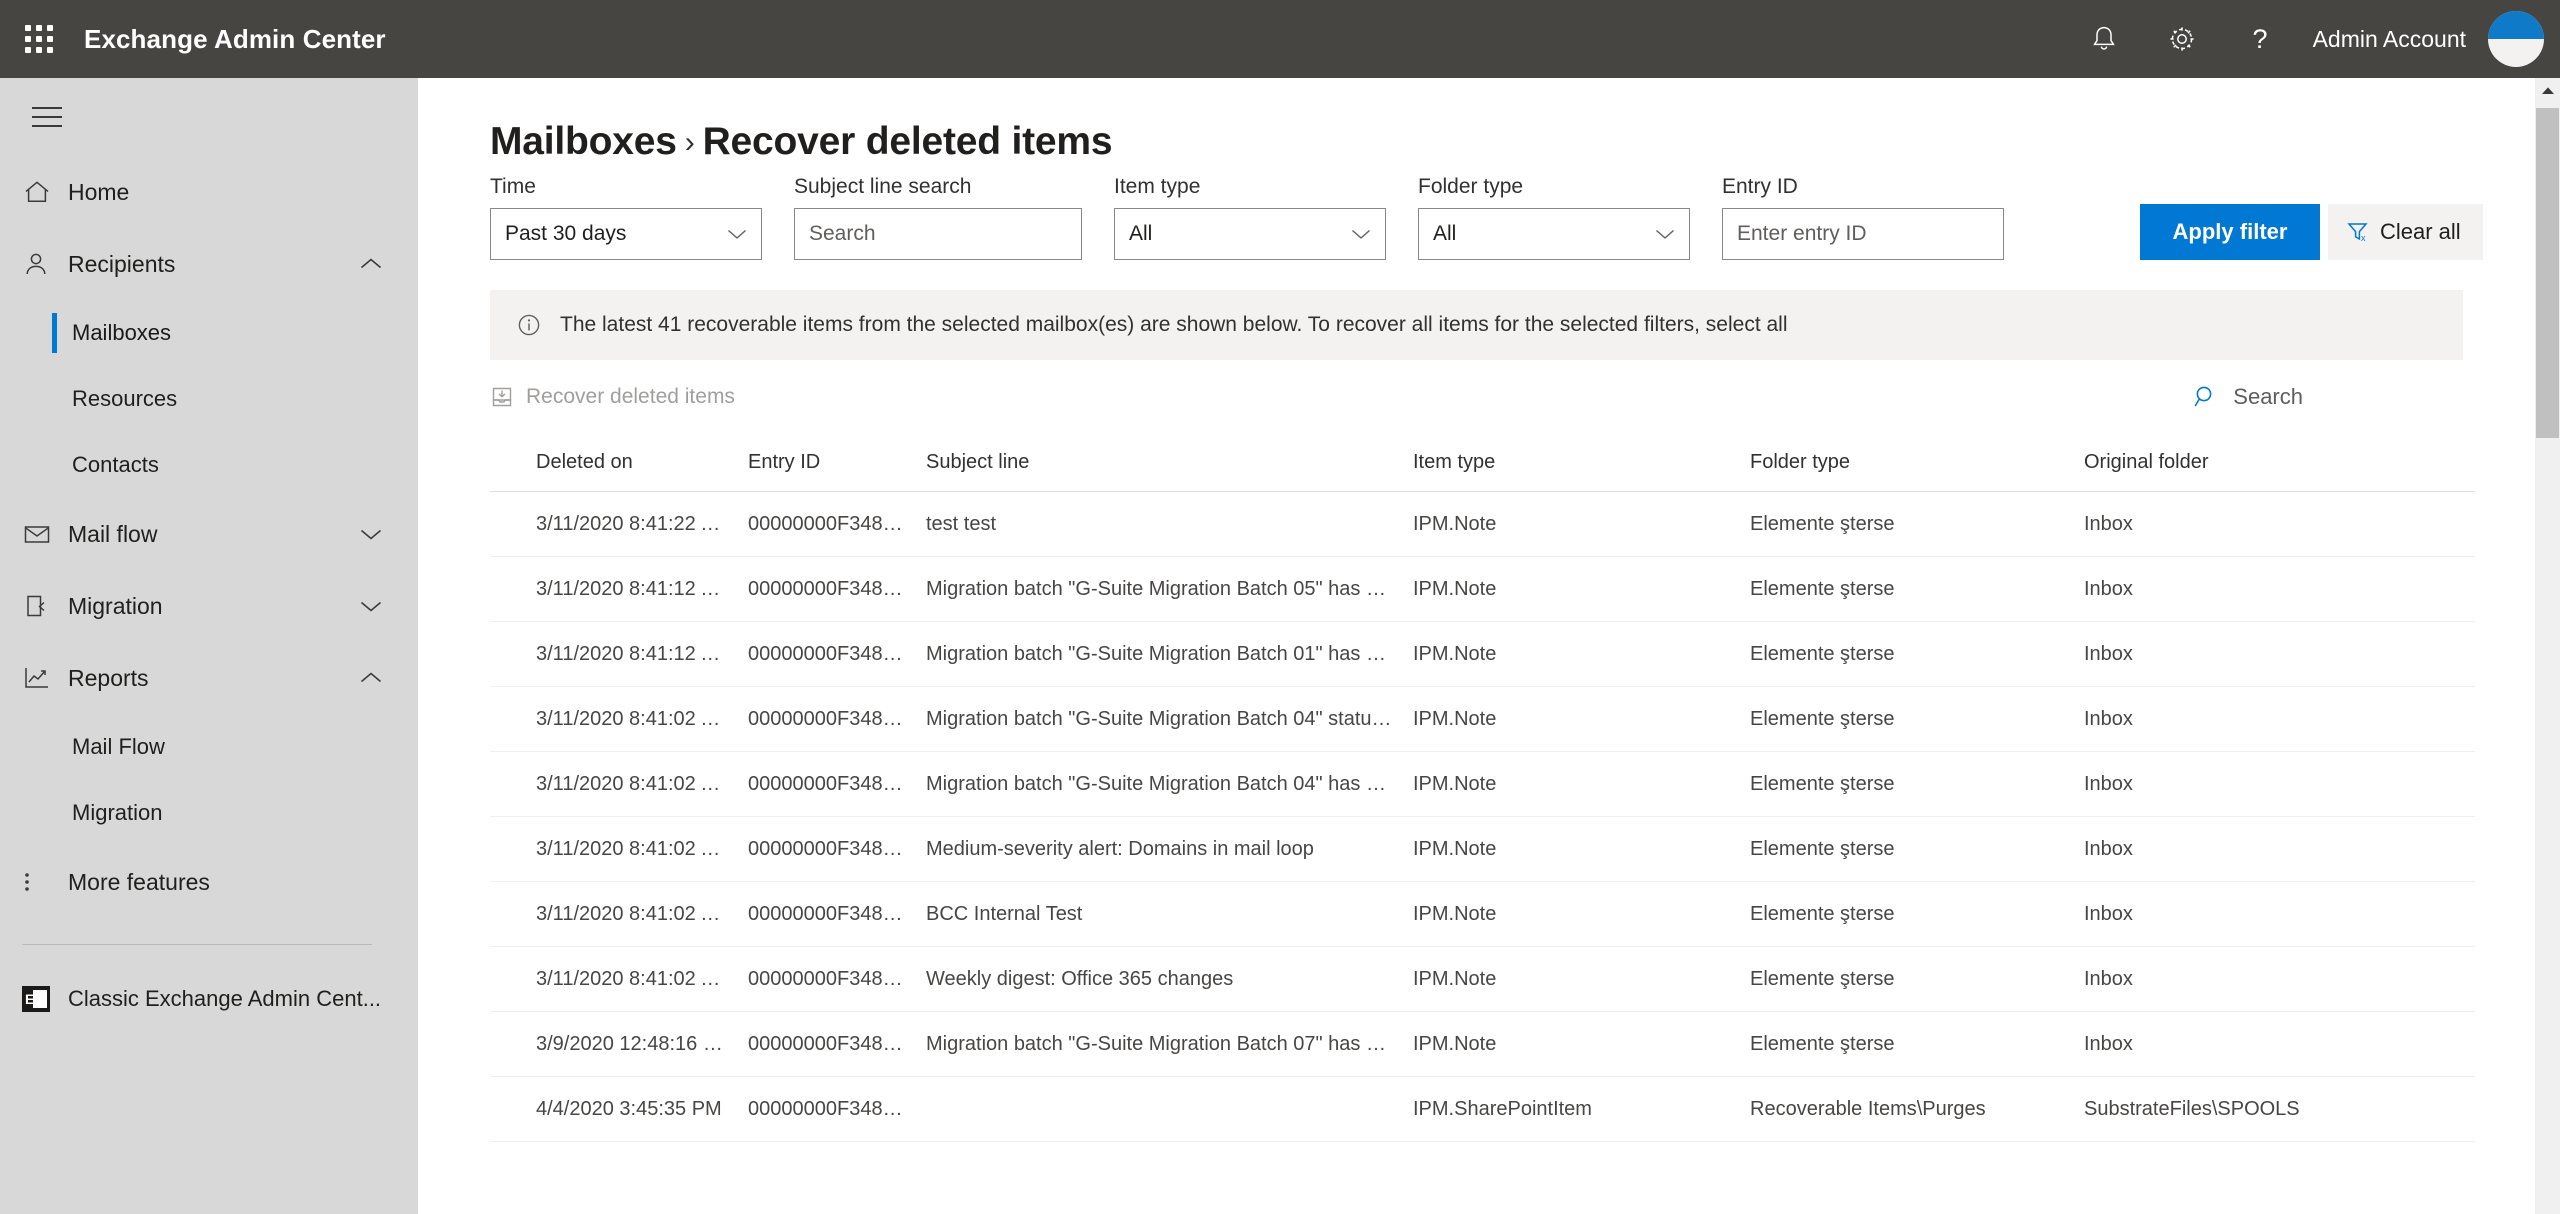 The image size is (2560, 1214). What do you see at coordinates (2358, 232) in the screenshot?
I see `filter-clear-icon: x` at bounding box center [2358, 232].